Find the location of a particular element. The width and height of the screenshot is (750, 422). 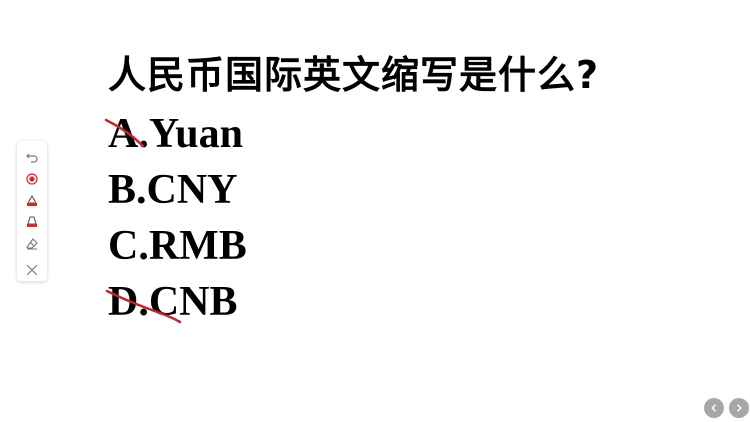

close-icon is located at coordinates (32, 270).